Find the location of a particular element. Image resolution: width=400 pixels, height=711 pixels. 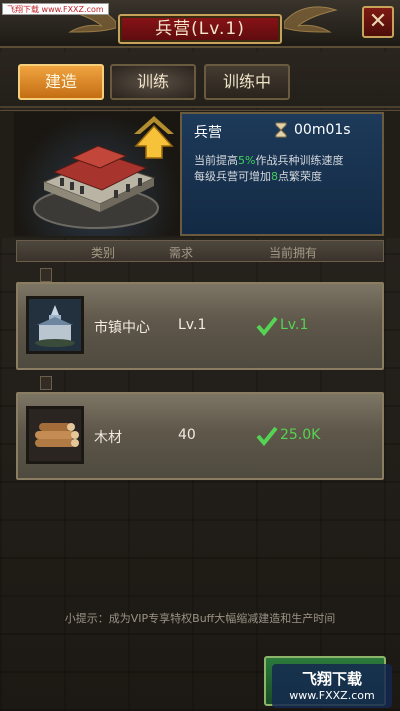

town-center-icon is located at coordinates (55, 325).